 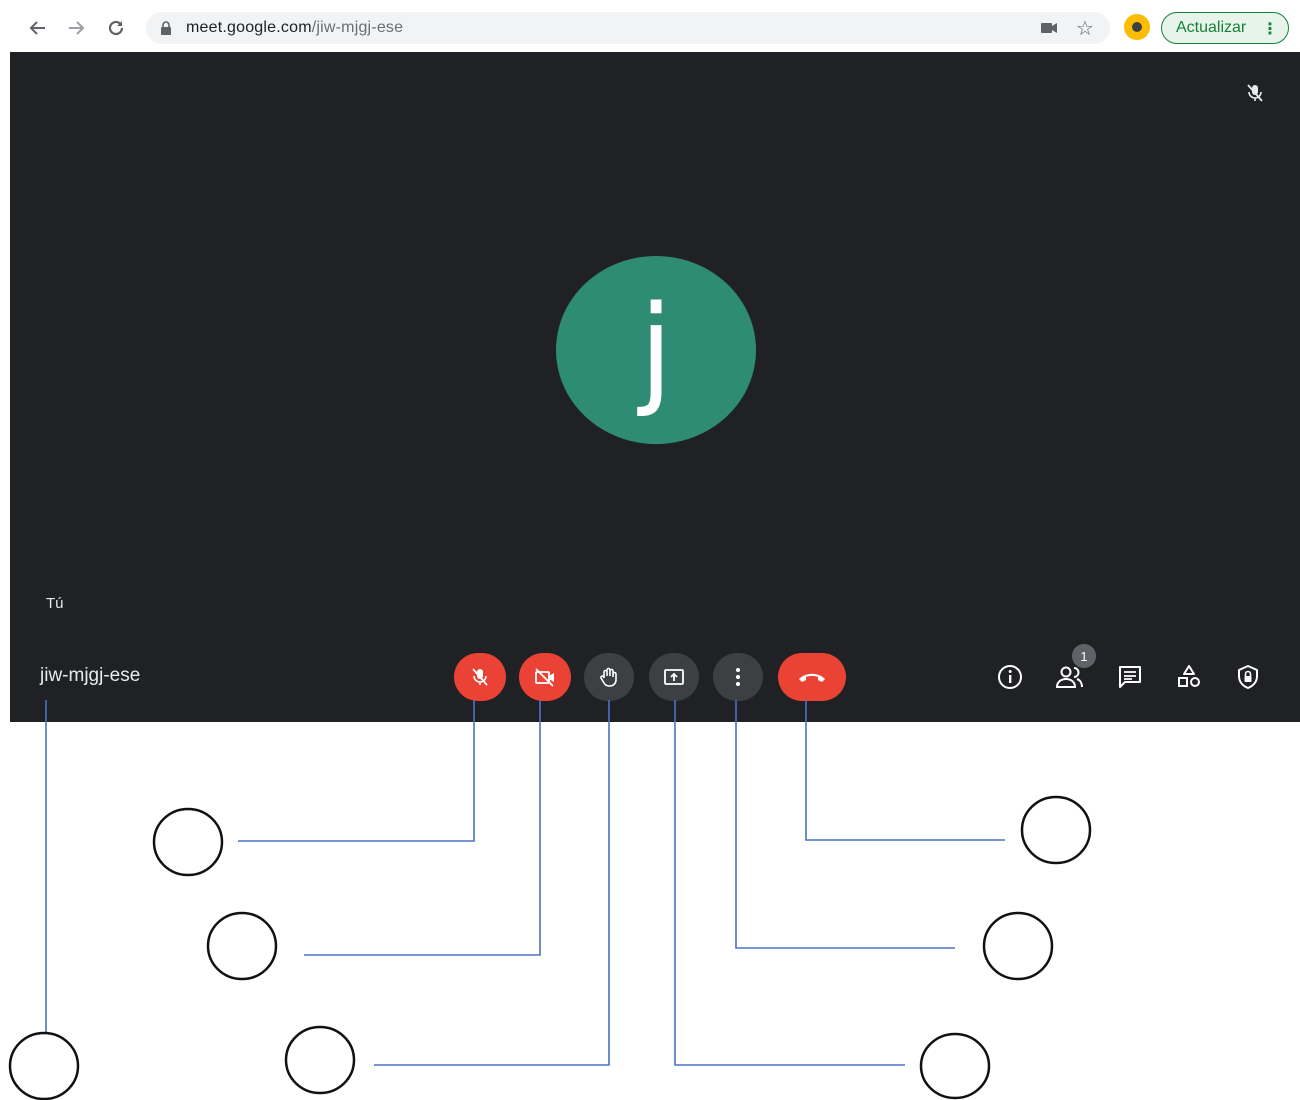 I want to click on participant-count-badge: 1, so click(x=1084, y=656).